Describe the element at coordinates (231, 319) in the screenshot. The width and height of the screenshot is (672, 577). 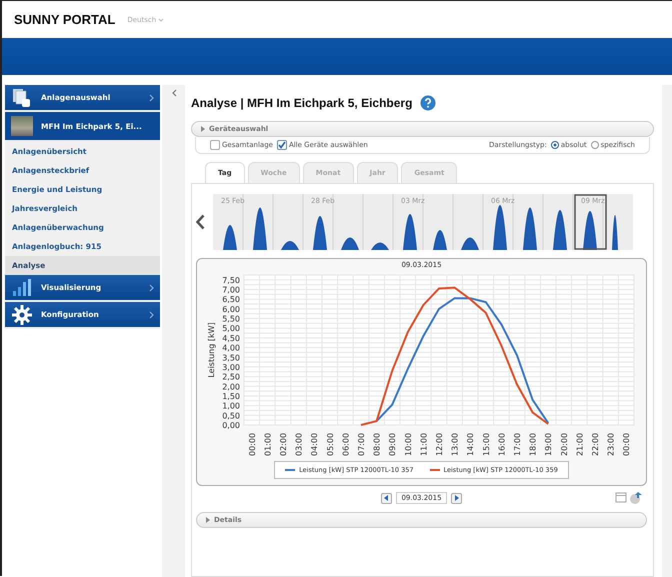
I see `y-tick-label: 5,50` at that location.